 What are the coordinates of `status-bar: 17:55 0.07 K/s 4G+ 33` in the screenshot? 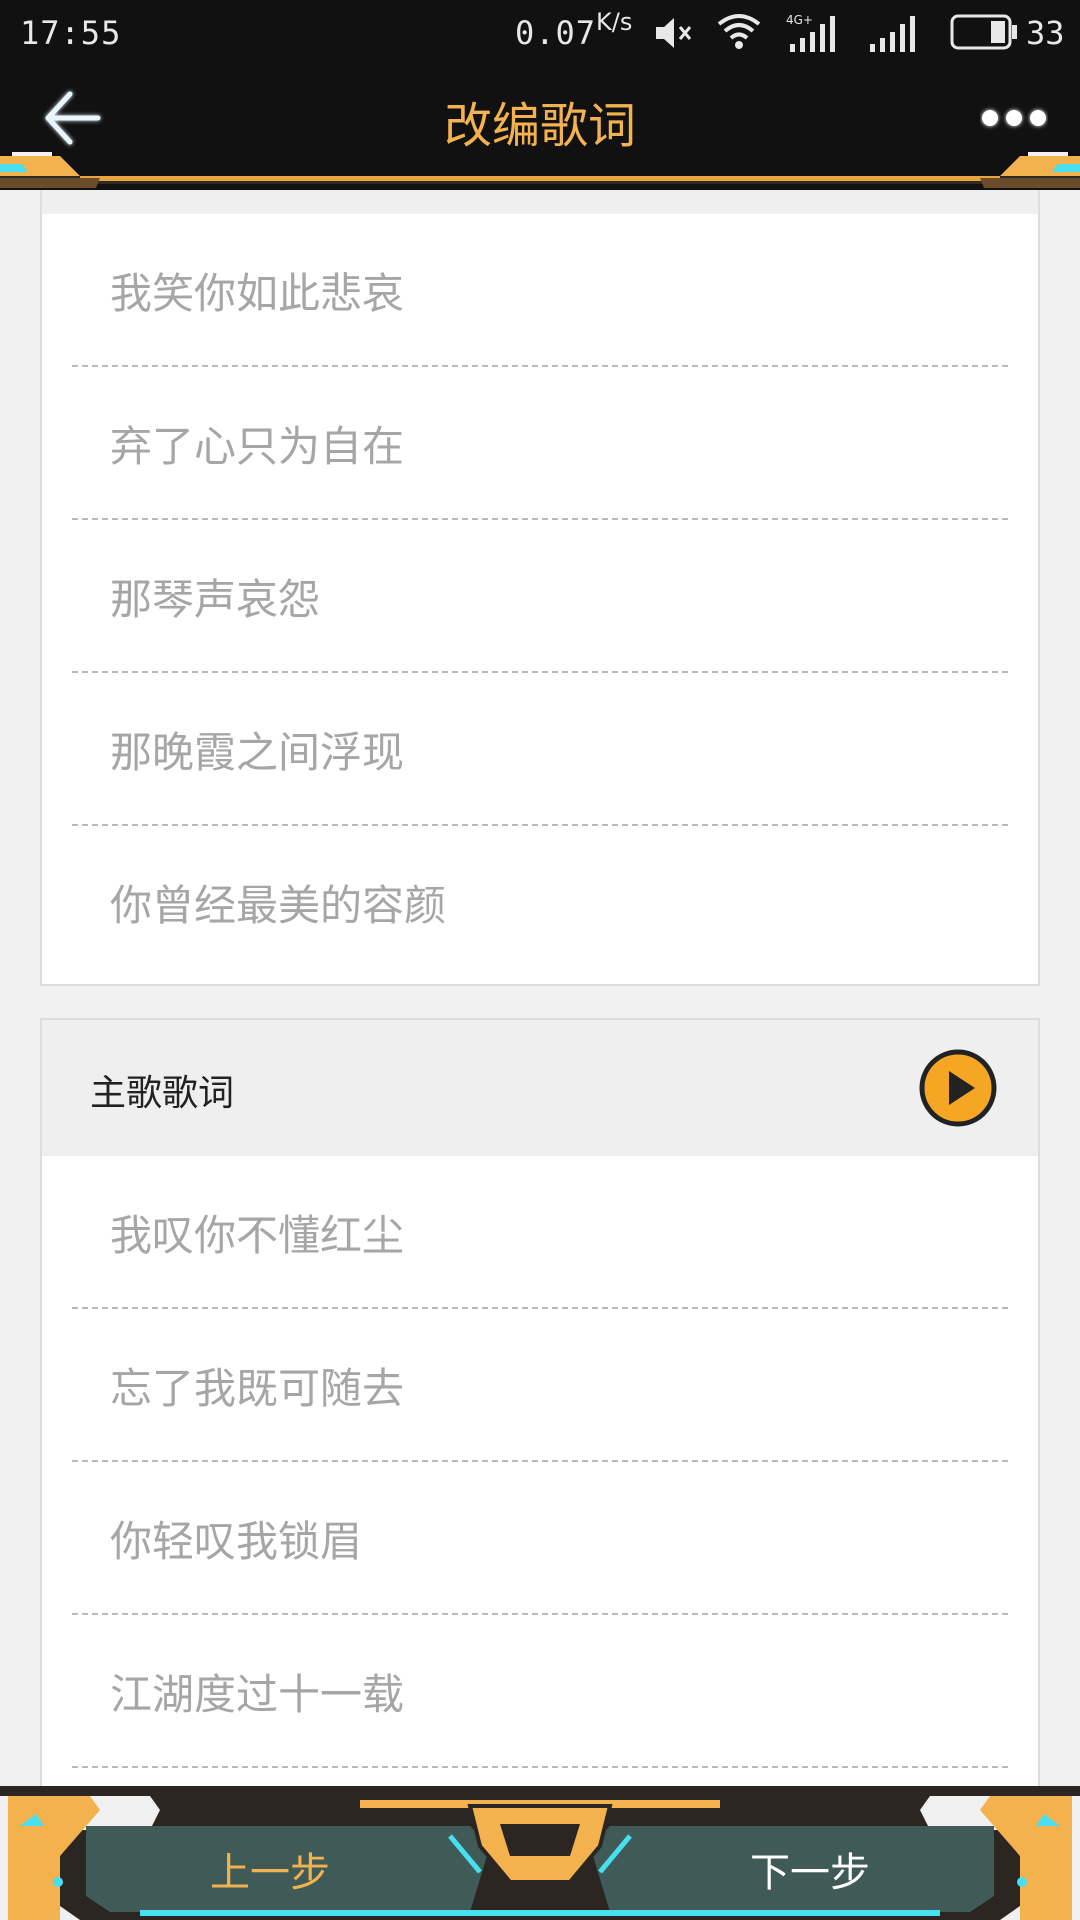 It's located at (540, 33).